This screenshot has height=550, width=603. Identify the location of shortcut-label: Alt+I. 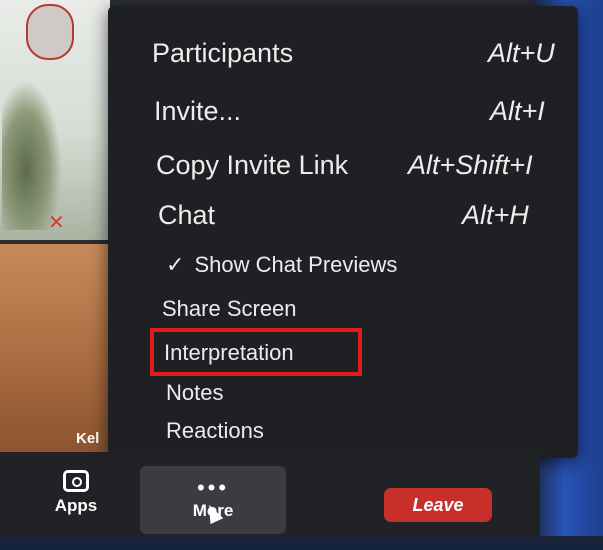
(517, 111).